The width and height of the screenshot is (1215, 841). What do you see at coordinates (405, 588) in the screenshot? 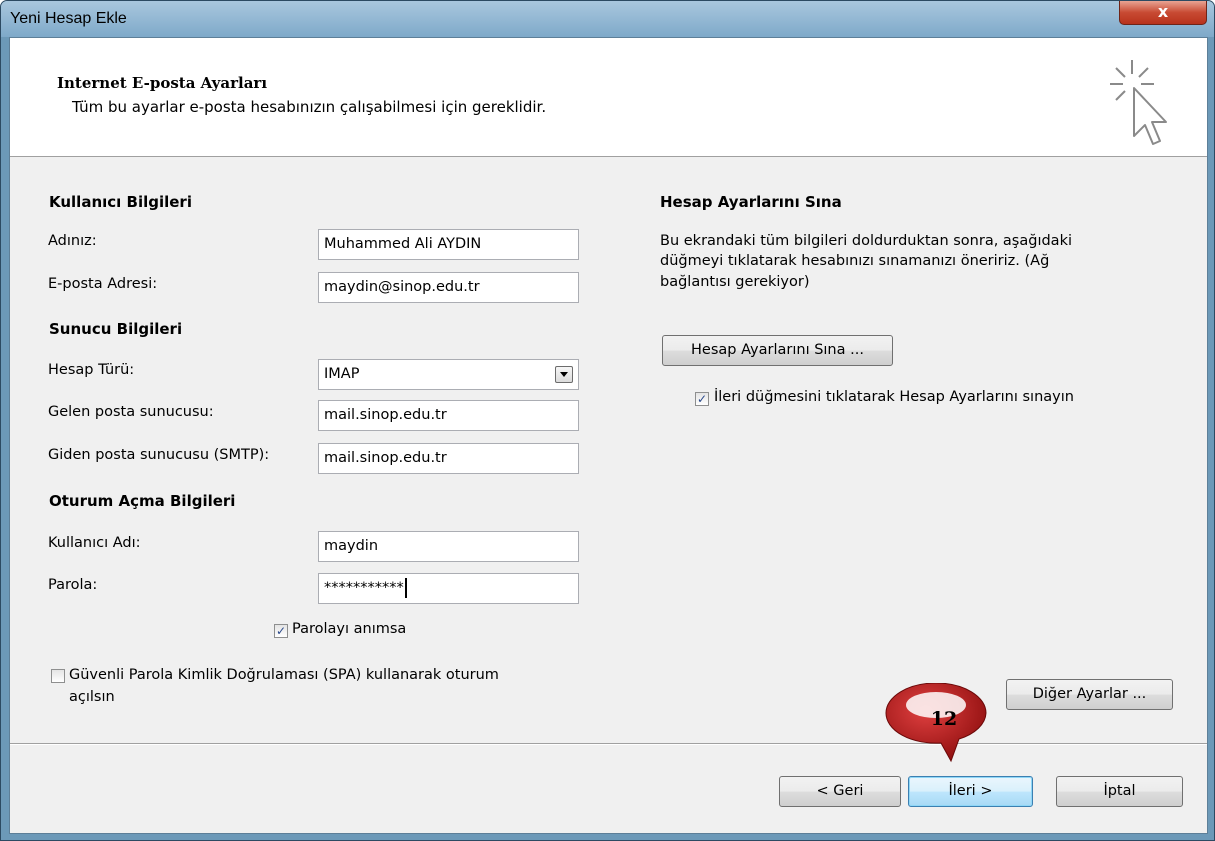
I see `text-caret` at bounding box center [405, 588].